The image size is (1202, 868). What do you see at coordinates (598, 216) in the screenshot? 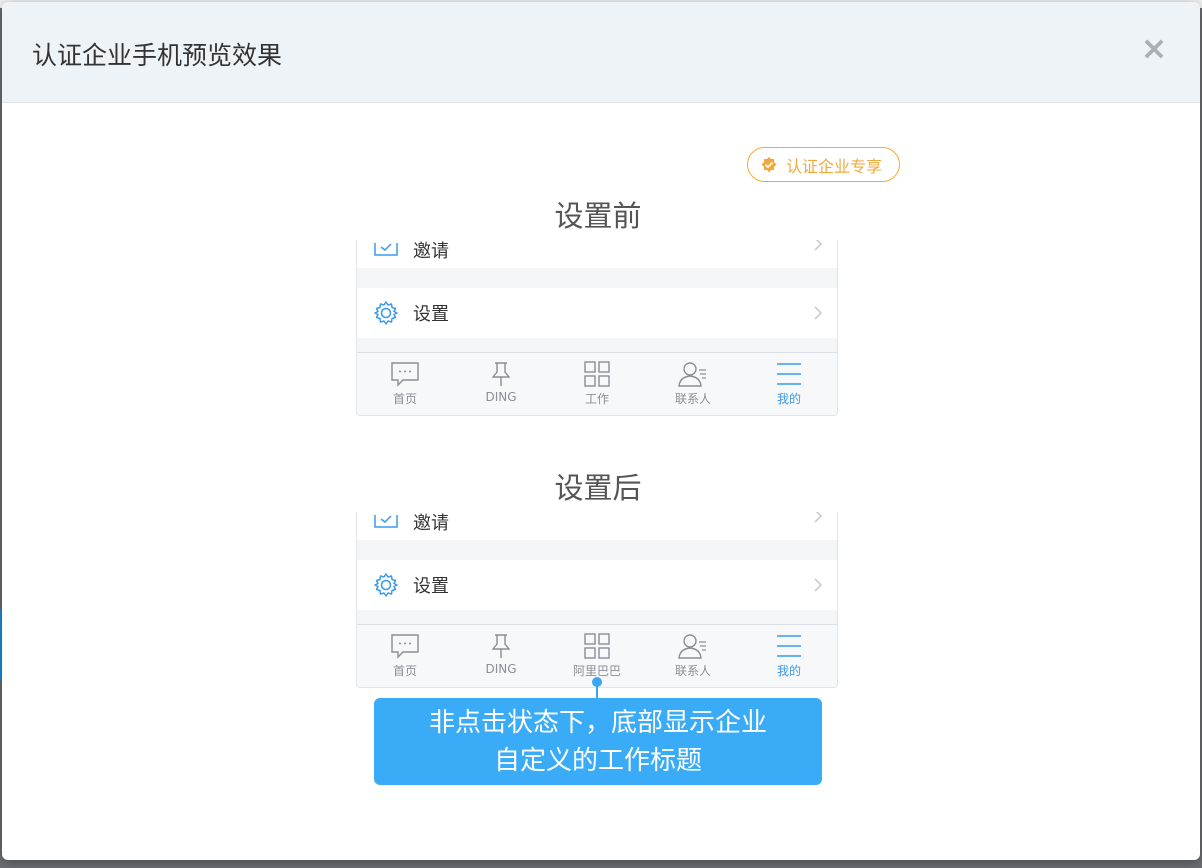
I see `before-title: 设置前` at bounding box center [598, 216].